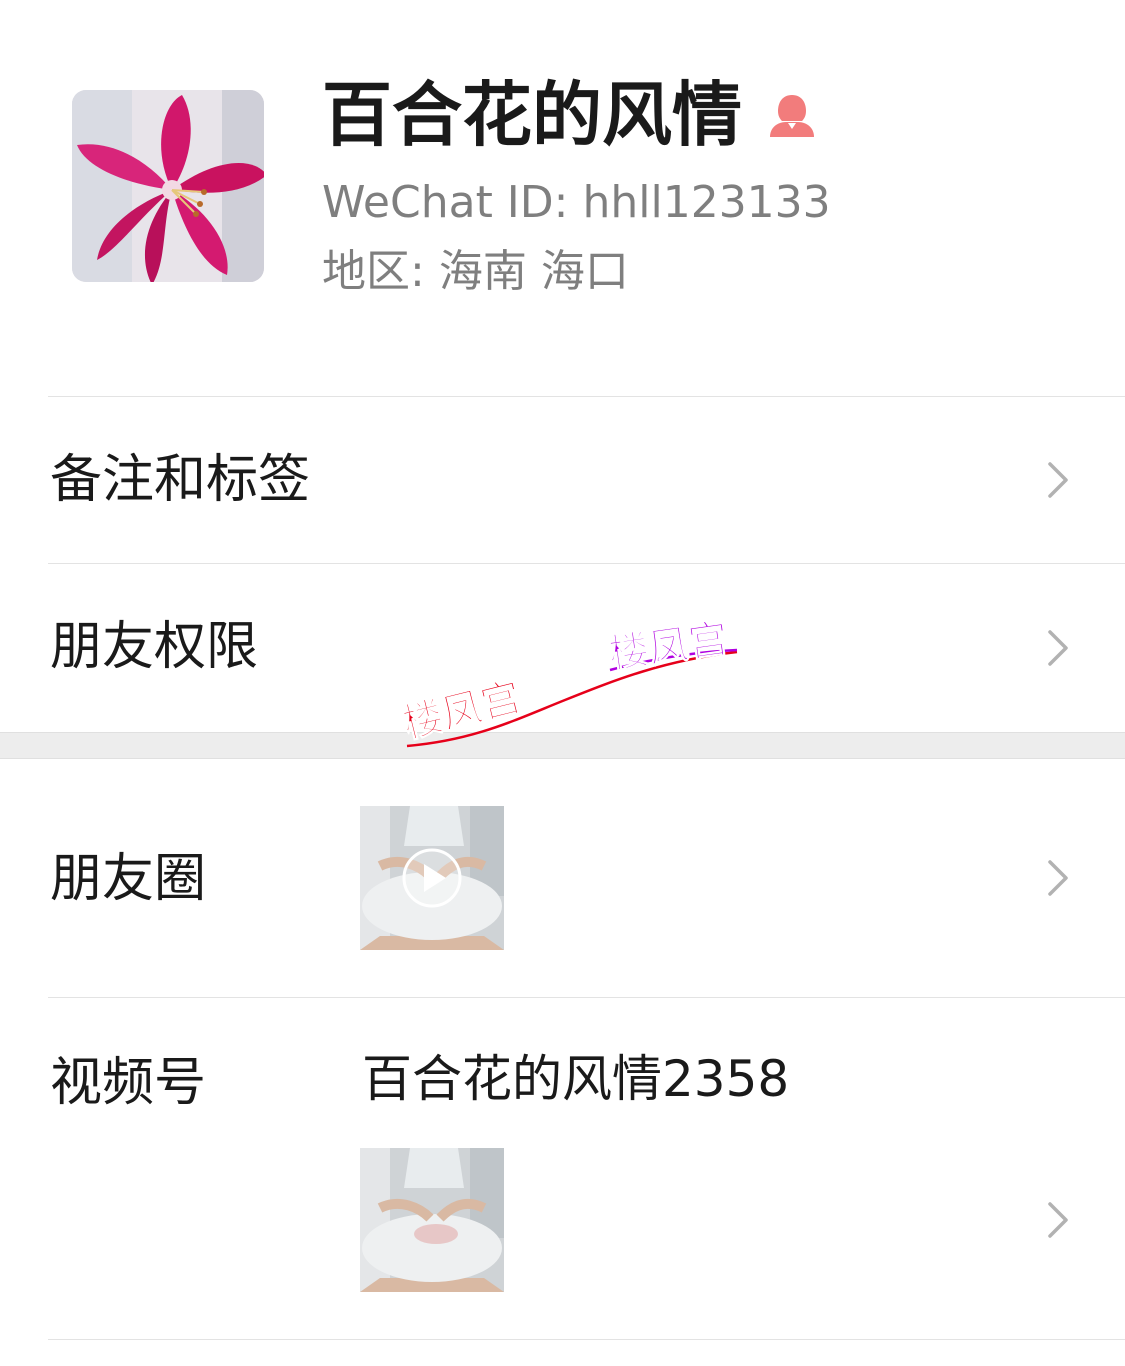 This screenshot has width=1125, height=1366. What do you see at coordinates (562, 480) in the screenshot?
I see `row-remarks-and-tags: 备注和标签` at bounding box center [562, 480].